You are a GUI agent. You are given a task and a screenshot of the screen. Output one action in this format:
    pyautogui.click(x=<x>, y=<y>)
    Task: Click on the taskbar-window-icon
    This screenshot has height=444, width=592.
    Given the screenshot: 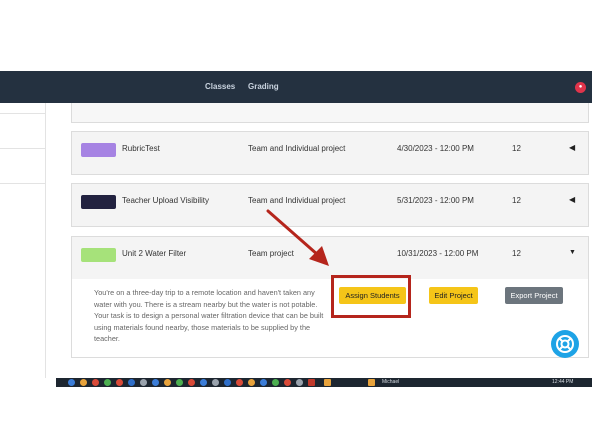 What is the action you would take?
    pyautogui.click(x=371, y=382)
    